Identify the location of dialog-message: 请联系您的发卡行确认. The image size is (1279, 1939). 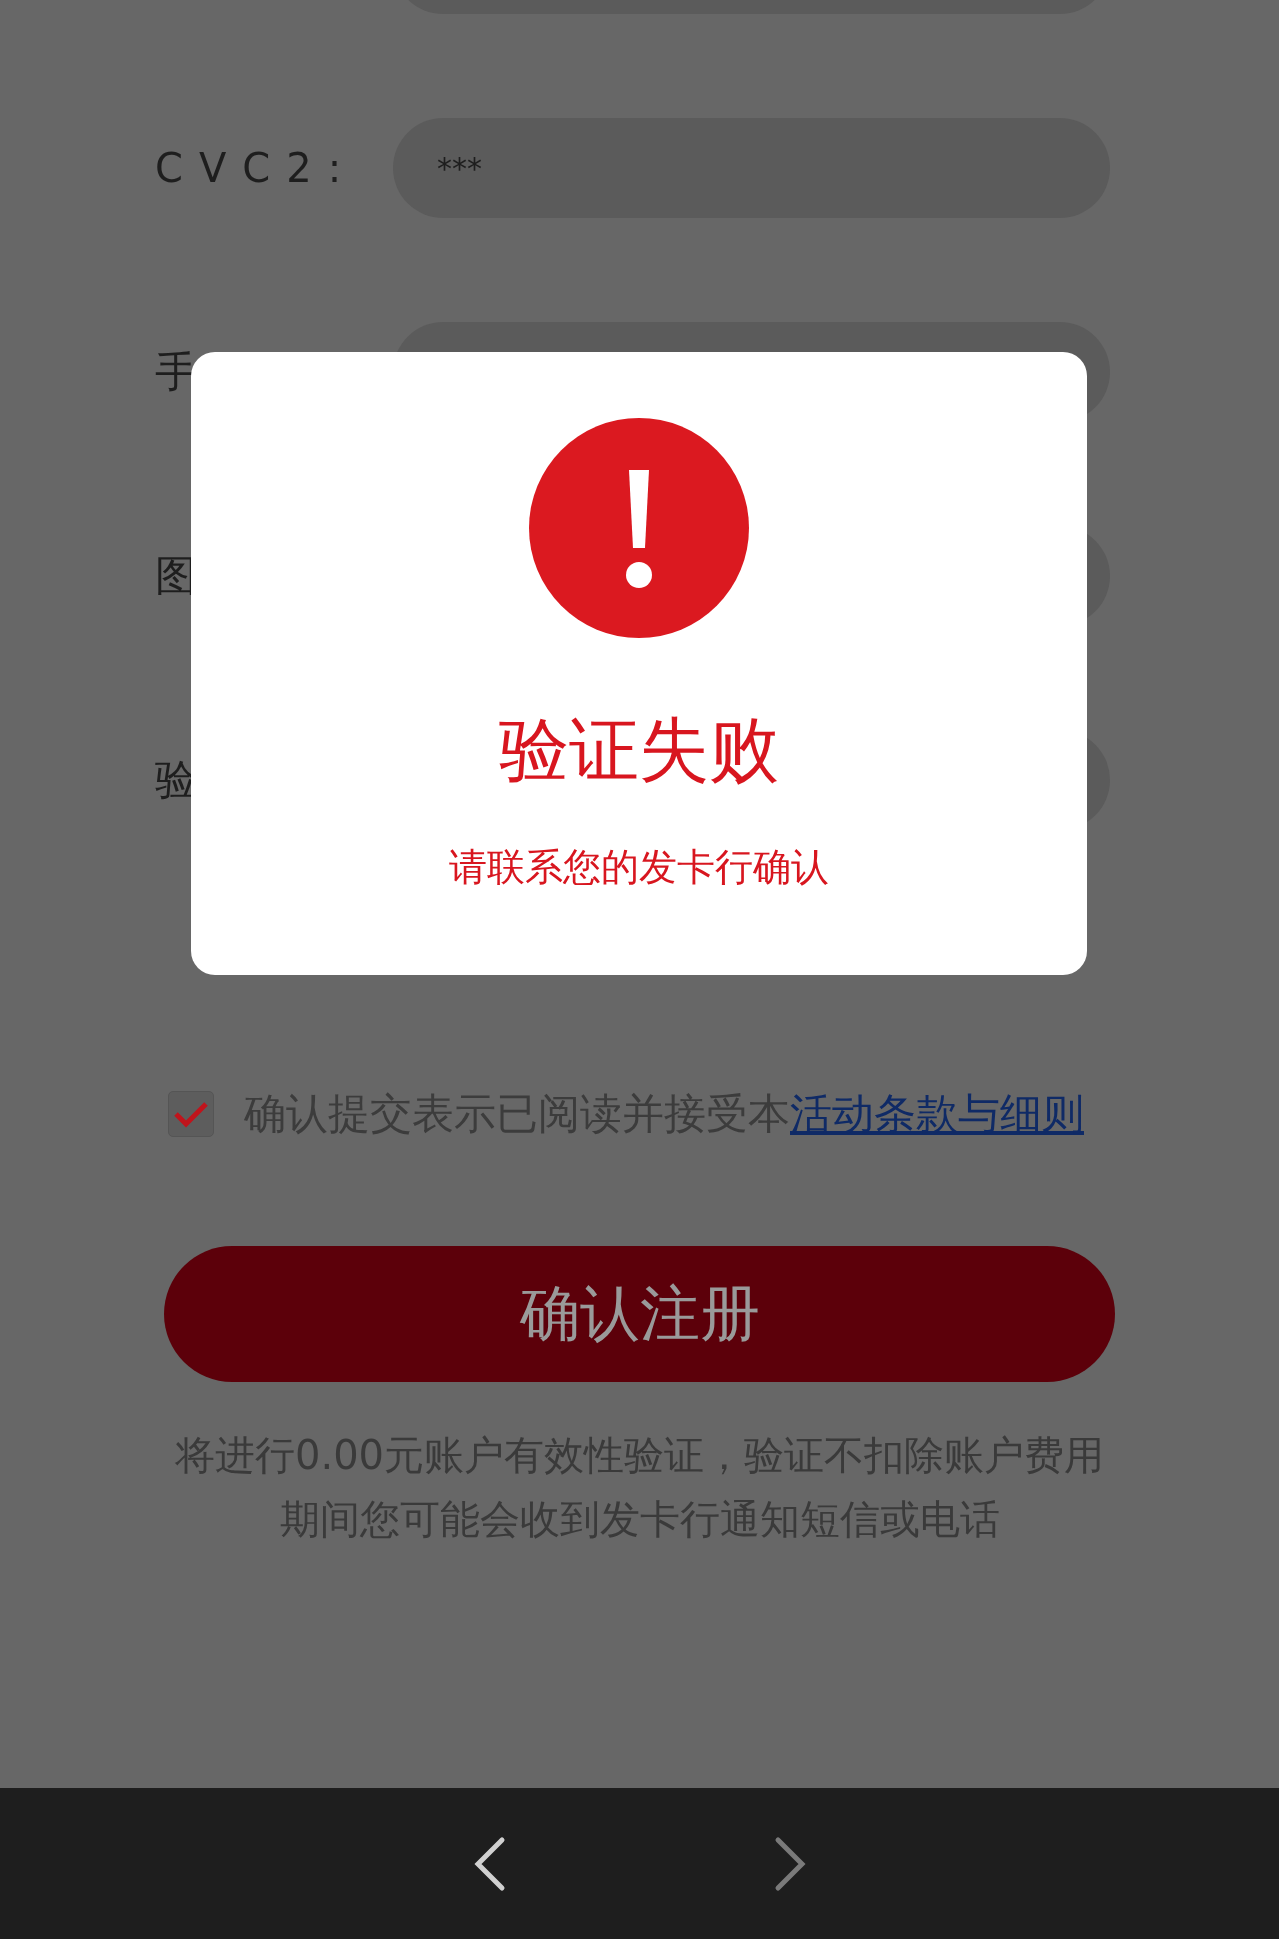
(639, 867).